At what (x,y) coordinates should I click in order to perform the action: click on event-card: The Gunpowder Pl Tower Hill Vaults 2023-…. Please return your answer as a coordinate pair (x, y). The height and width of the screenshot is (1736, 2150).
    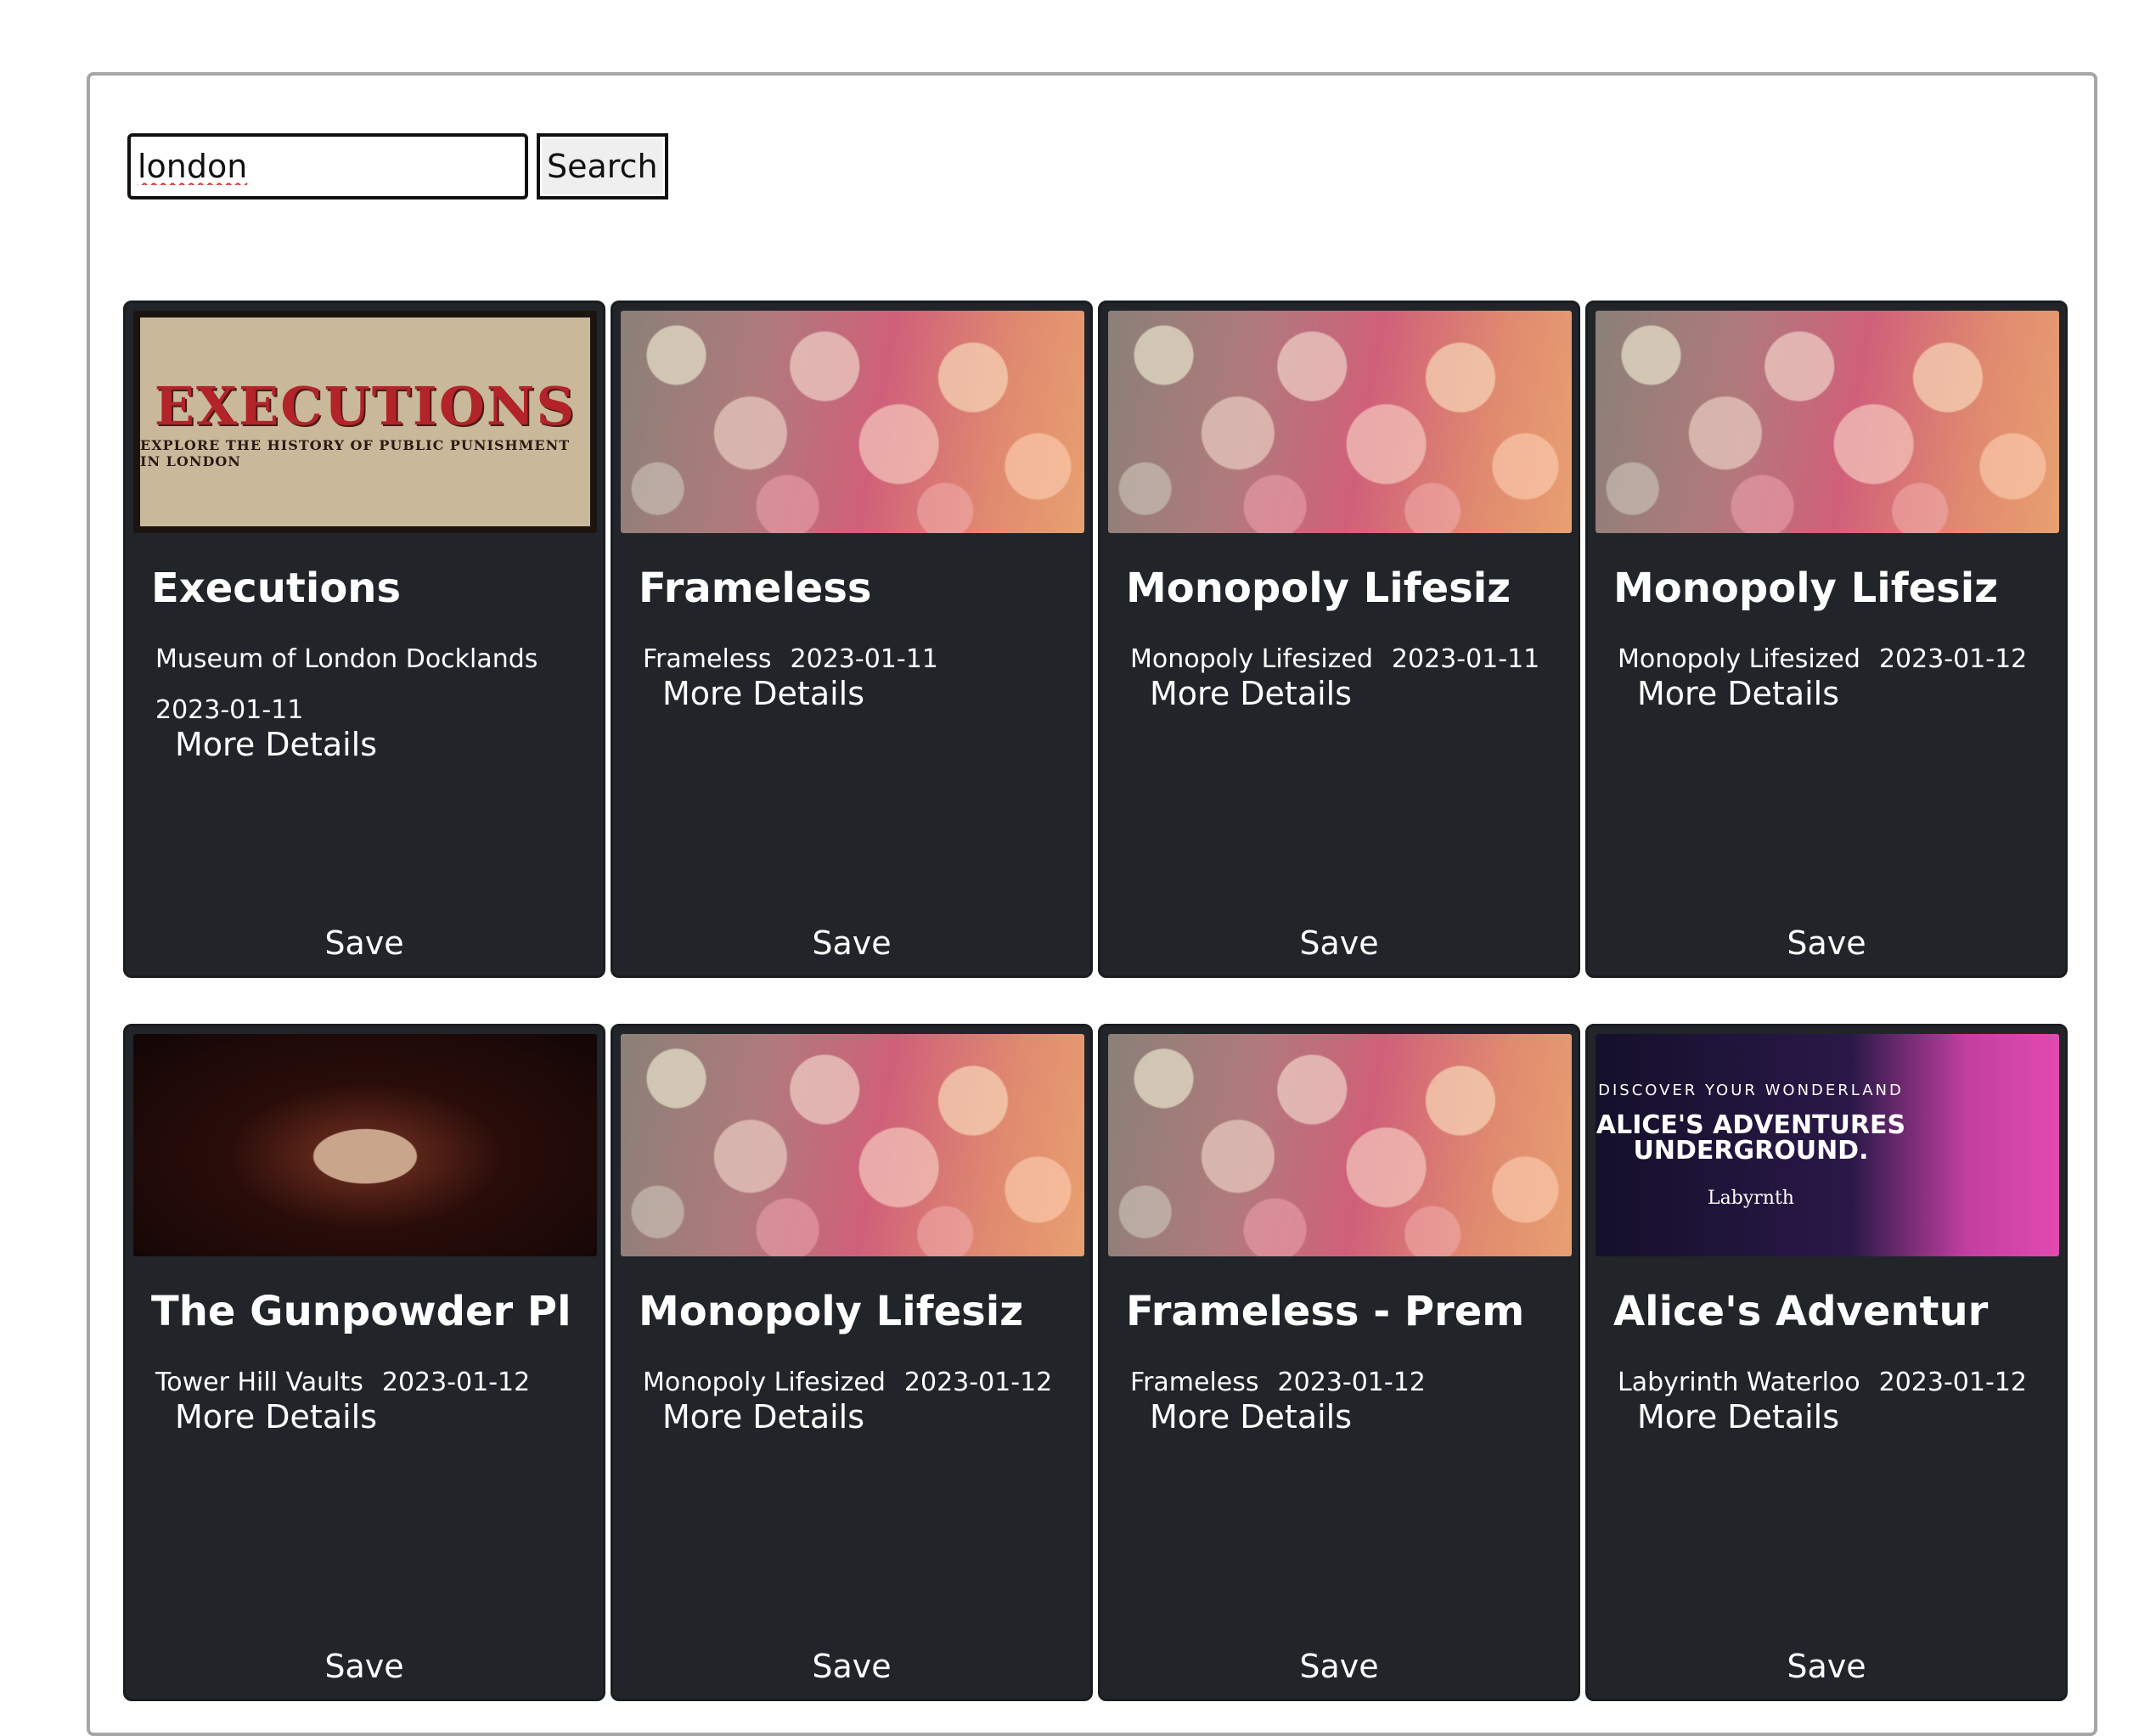
    Looking at the image, I should click on (364, 1363).